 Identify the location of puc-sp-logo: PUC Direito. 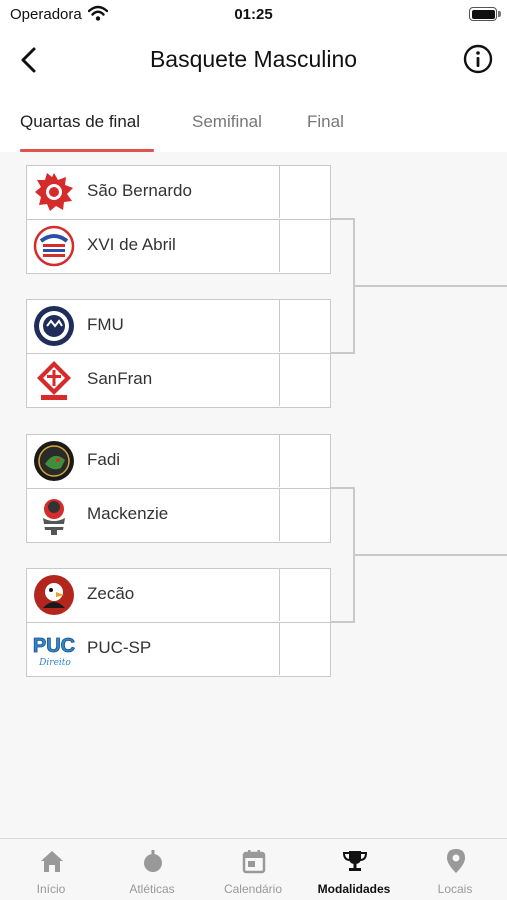
(53, 651).